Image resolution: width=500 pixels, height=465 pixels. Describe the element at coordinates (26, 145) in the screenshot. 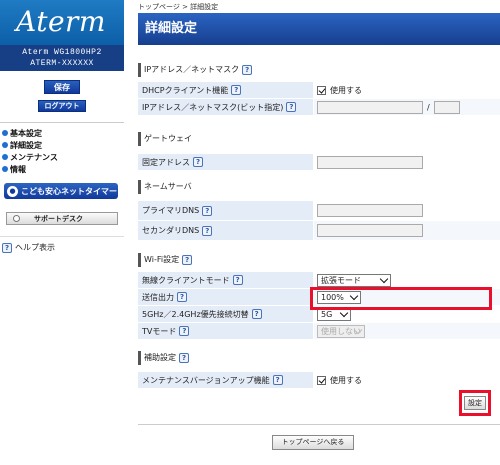

I see `nav-label: 詳細設定` at that location.